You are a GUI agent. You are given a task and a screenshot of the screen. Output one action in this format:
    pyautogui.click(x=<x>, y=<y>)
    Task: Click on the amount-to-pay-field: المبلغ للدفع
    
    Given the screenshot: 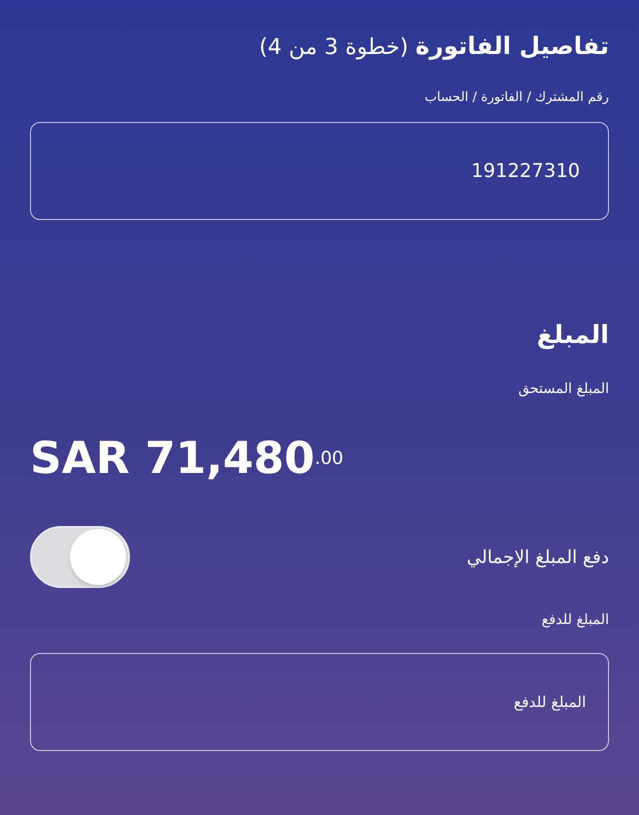 What is the action you would take?
    pyautogui.click(x=319, y=702)
    